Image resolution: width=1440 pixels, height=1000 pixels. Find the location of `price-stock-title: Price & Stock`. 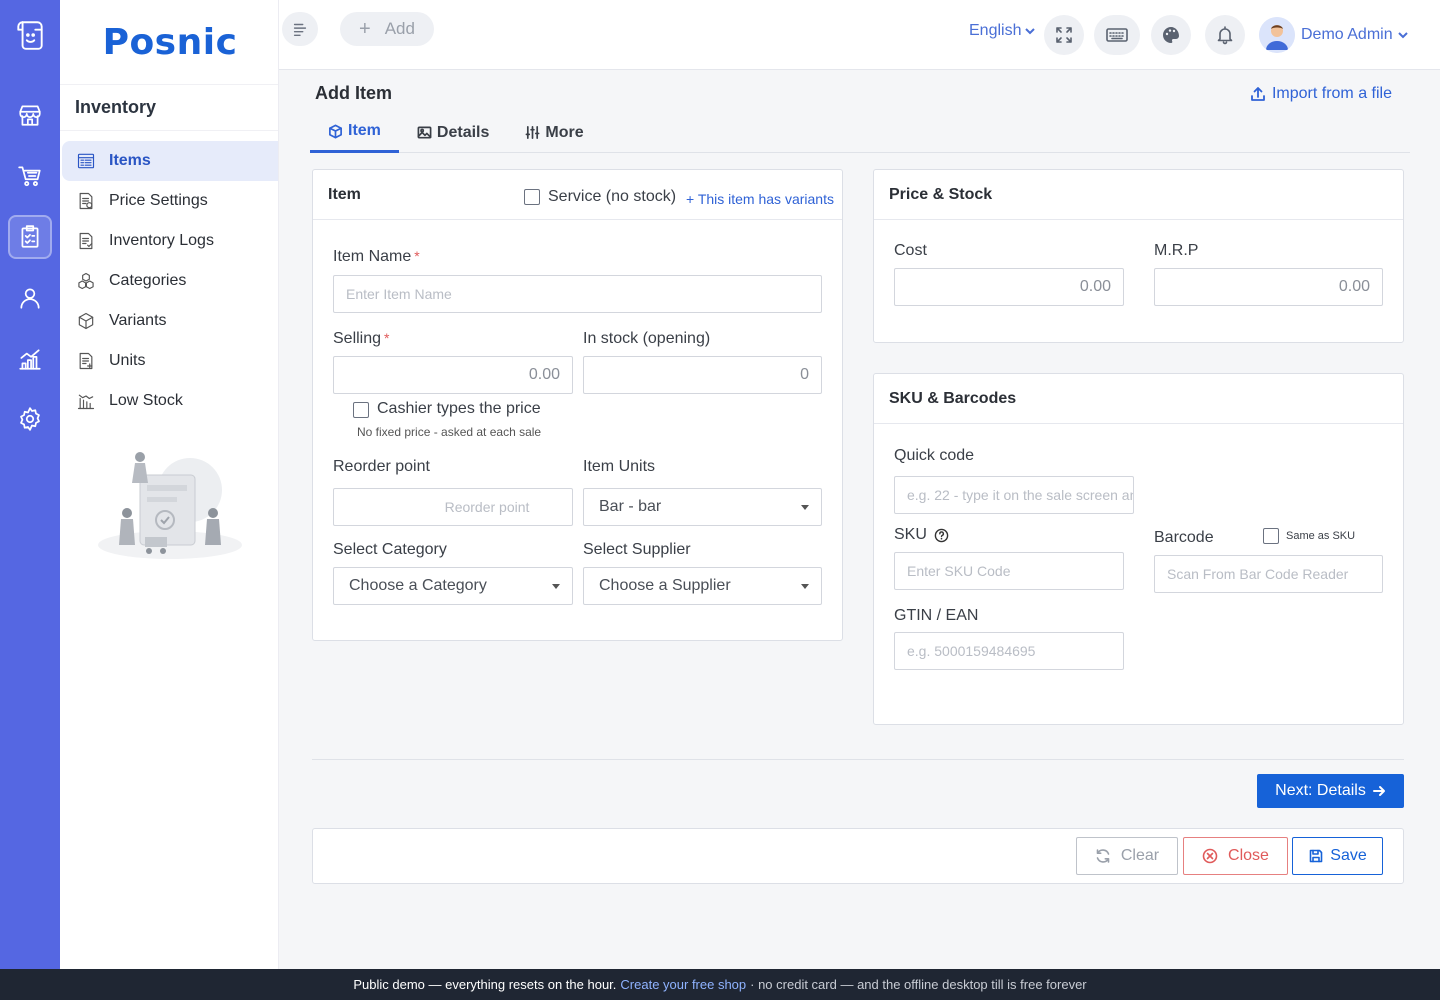

price-stock-title: Price & Stock is located at coordinates (941, 194).